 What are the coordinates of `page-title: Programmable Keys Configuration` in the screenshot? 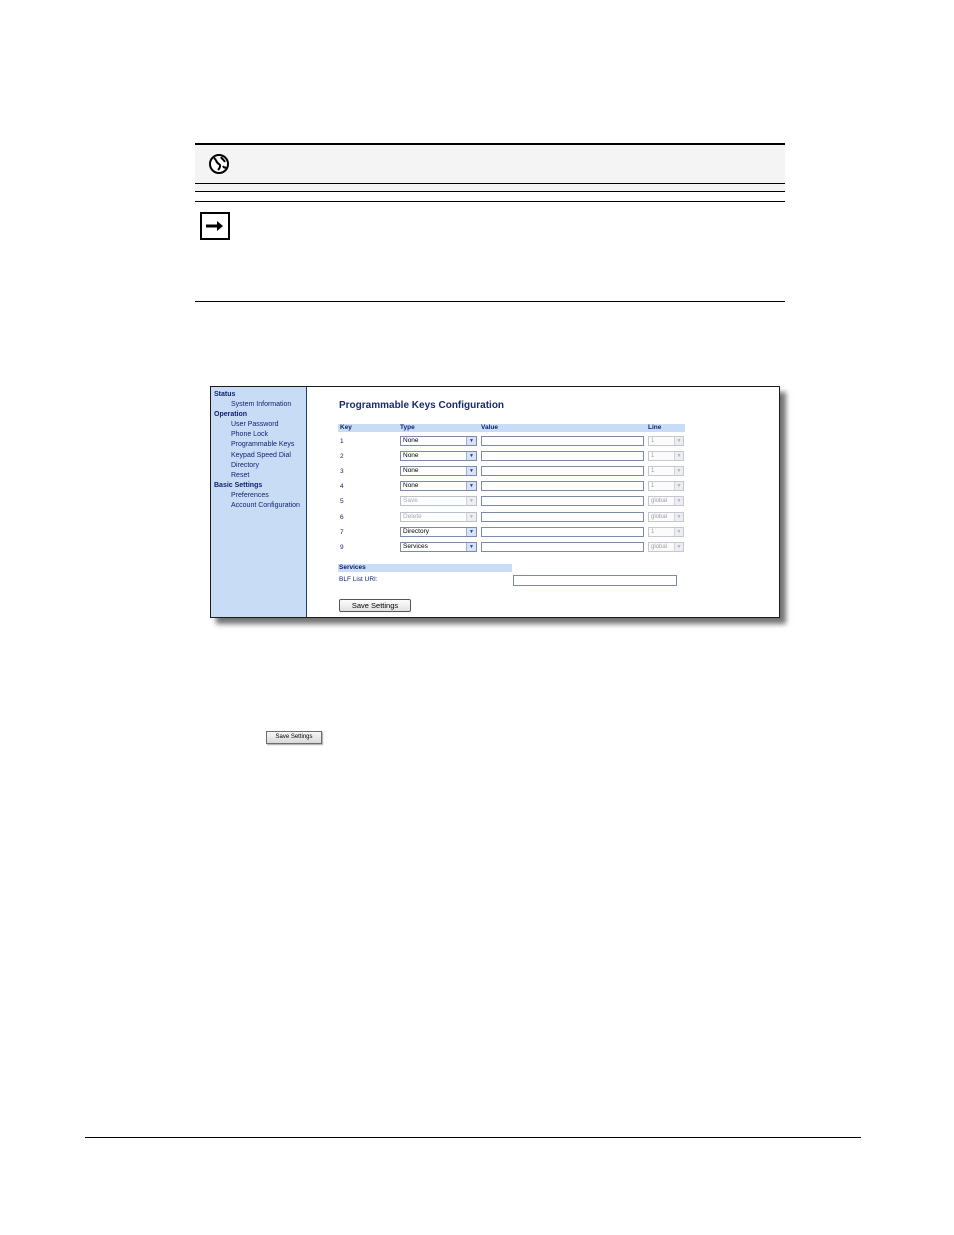 It's located at (422, 405).